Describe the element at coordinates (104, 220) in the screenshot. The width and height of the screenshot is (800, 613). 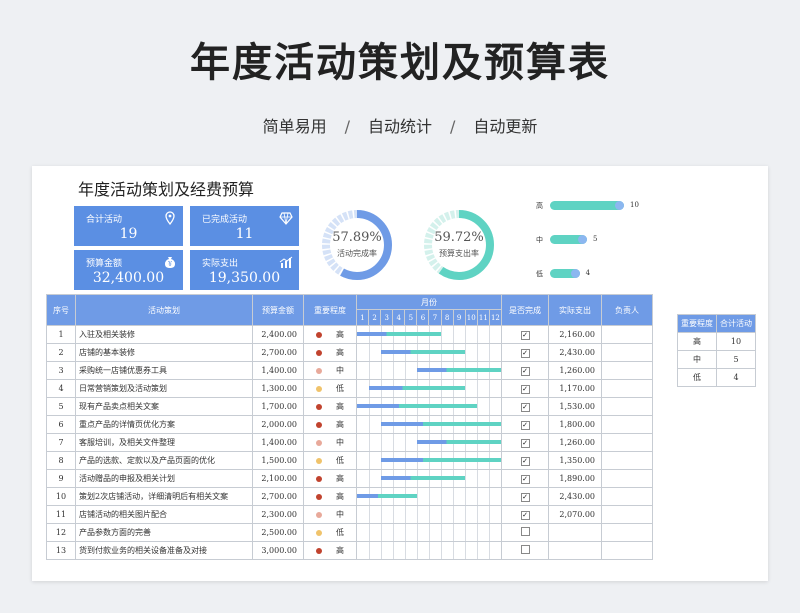
I see `card-label: 合计活动` at that location.